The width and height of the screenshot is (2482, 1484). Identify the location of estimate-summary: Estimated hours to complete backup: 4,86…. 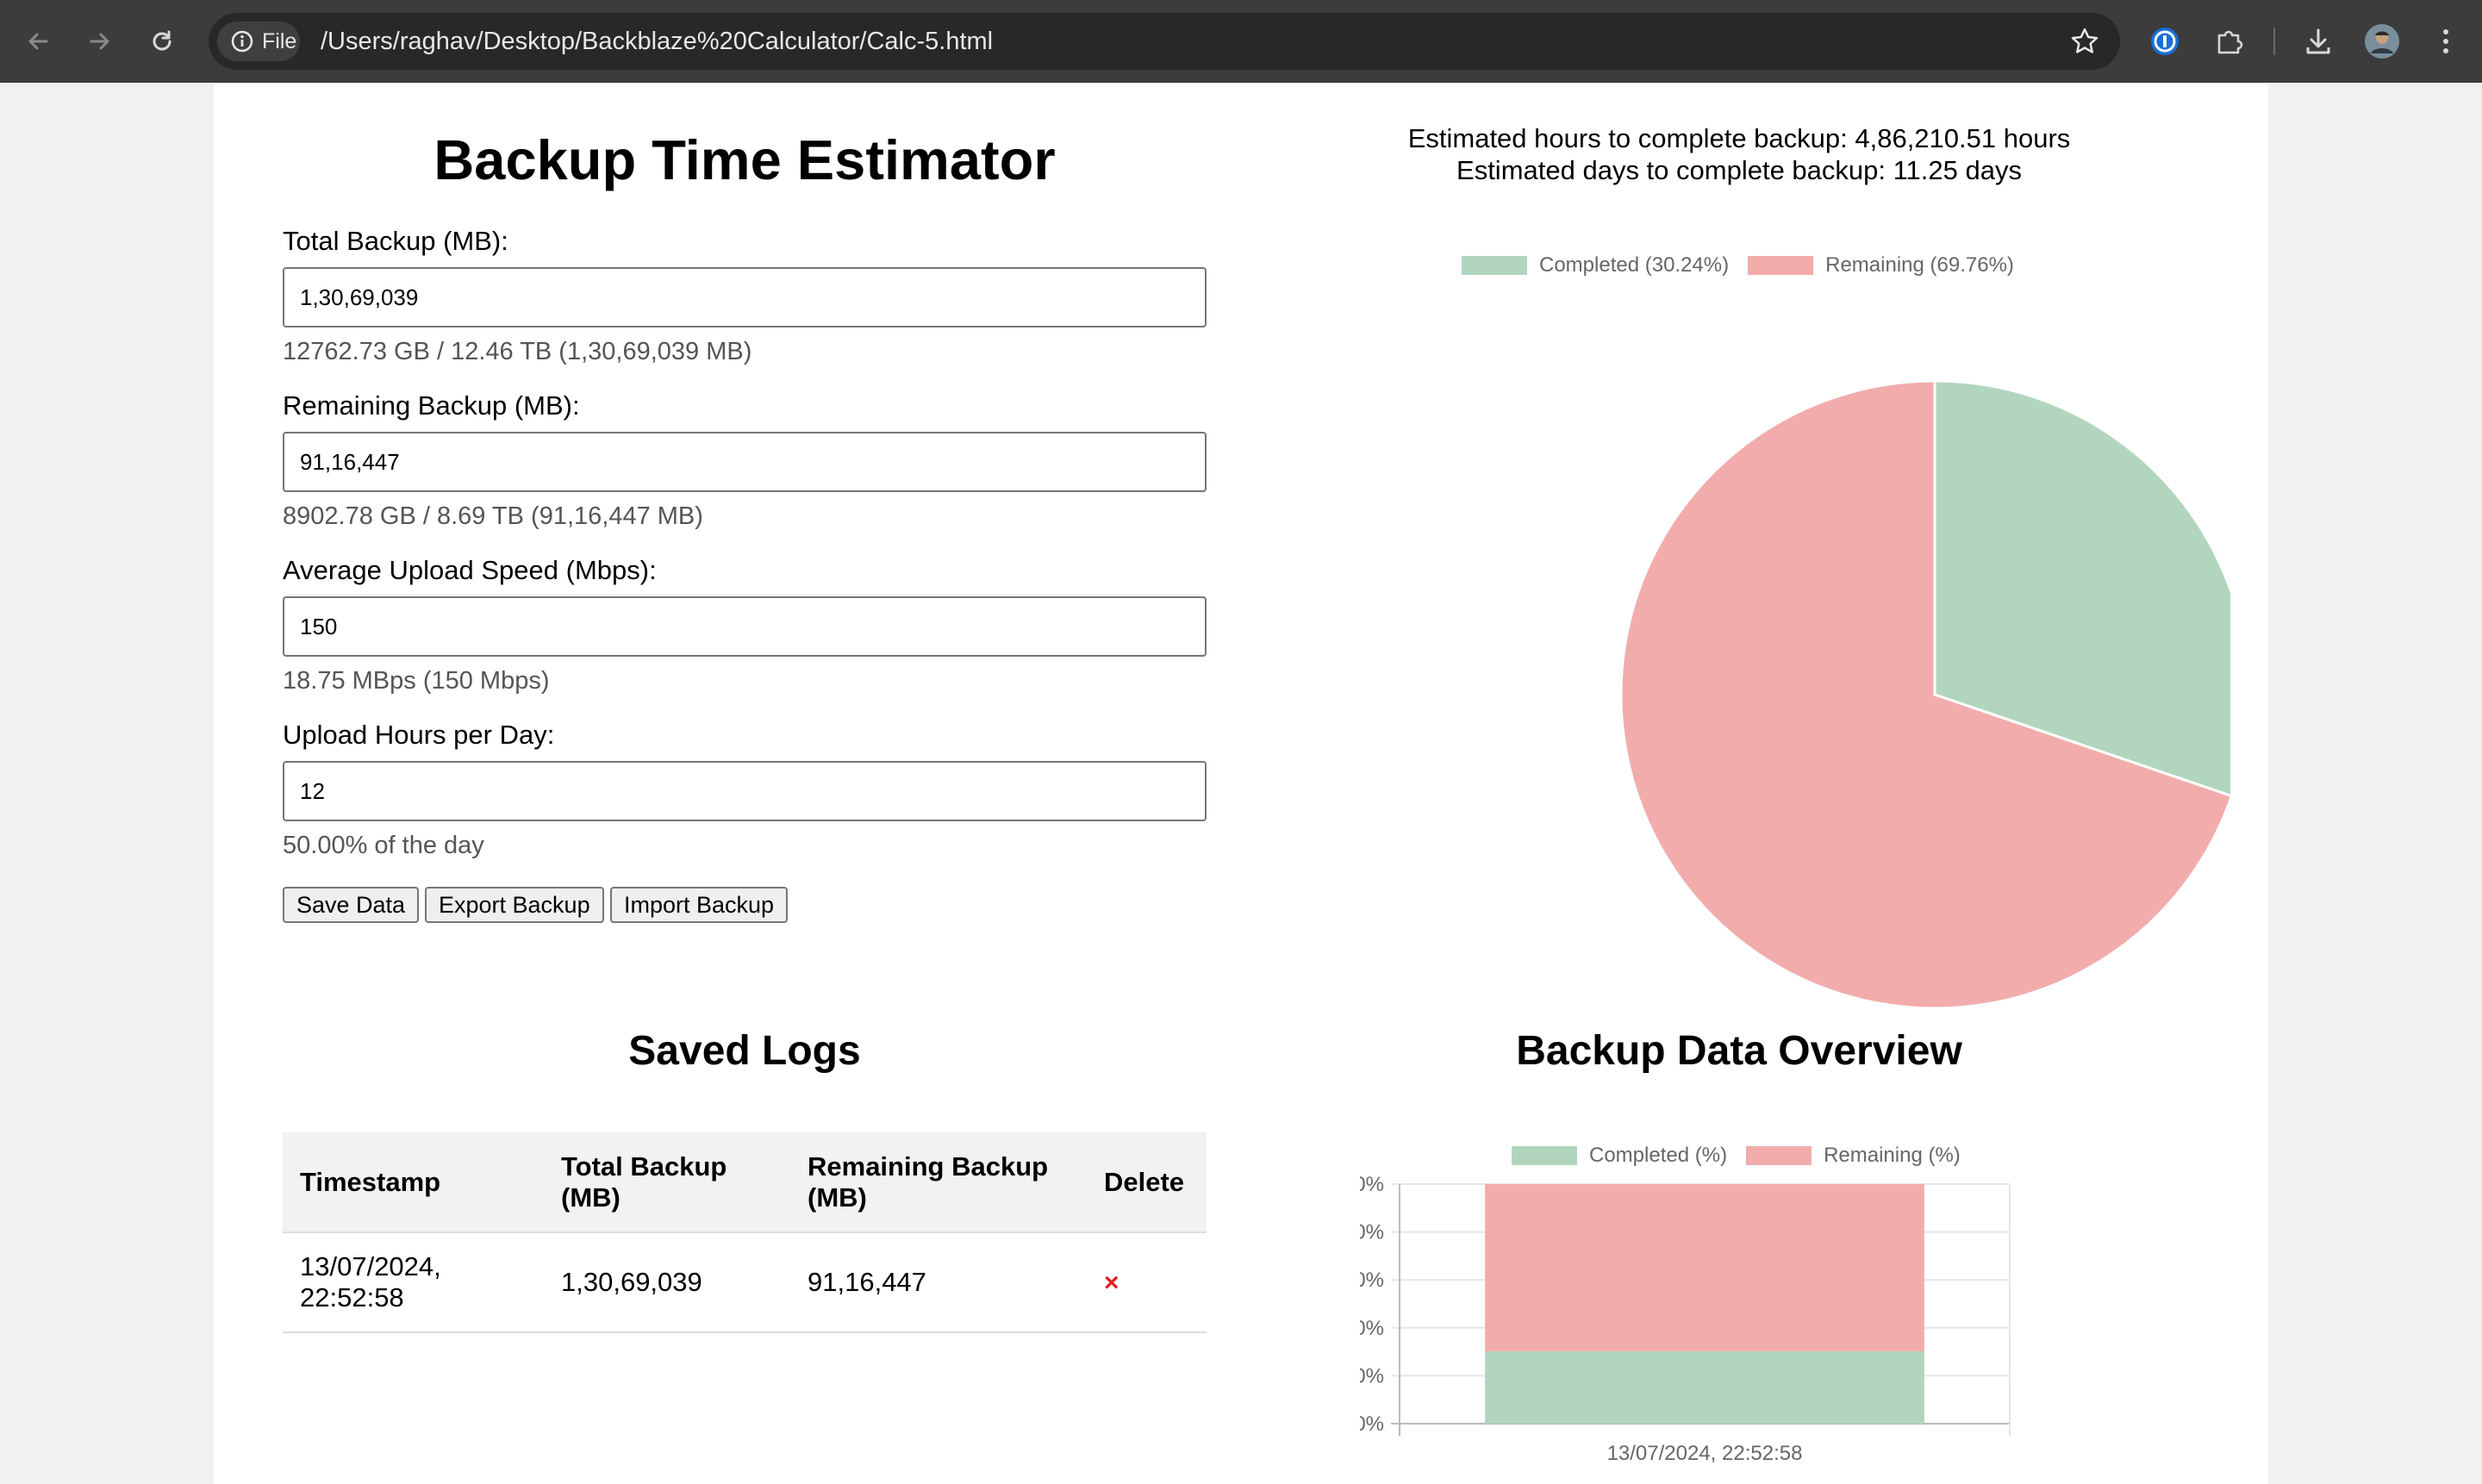
(1739, 154).